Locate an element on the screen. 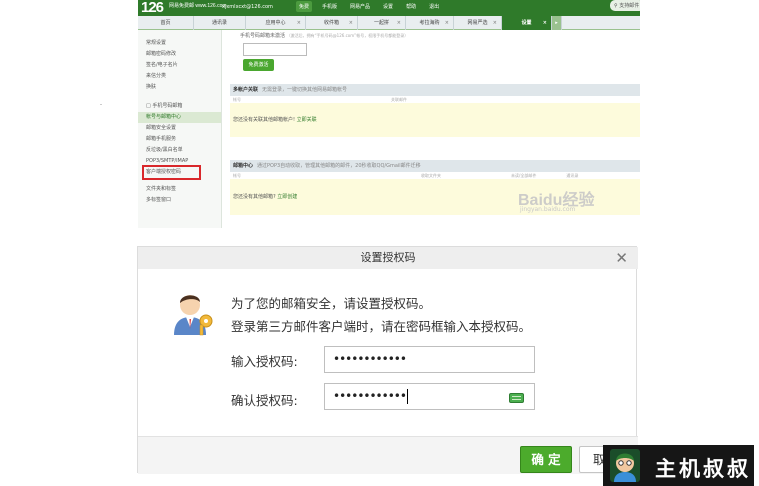 The height and width of the screenshot is (486, 759). auth-code-value: •••••••••••• is located at coordinates (370, 359).